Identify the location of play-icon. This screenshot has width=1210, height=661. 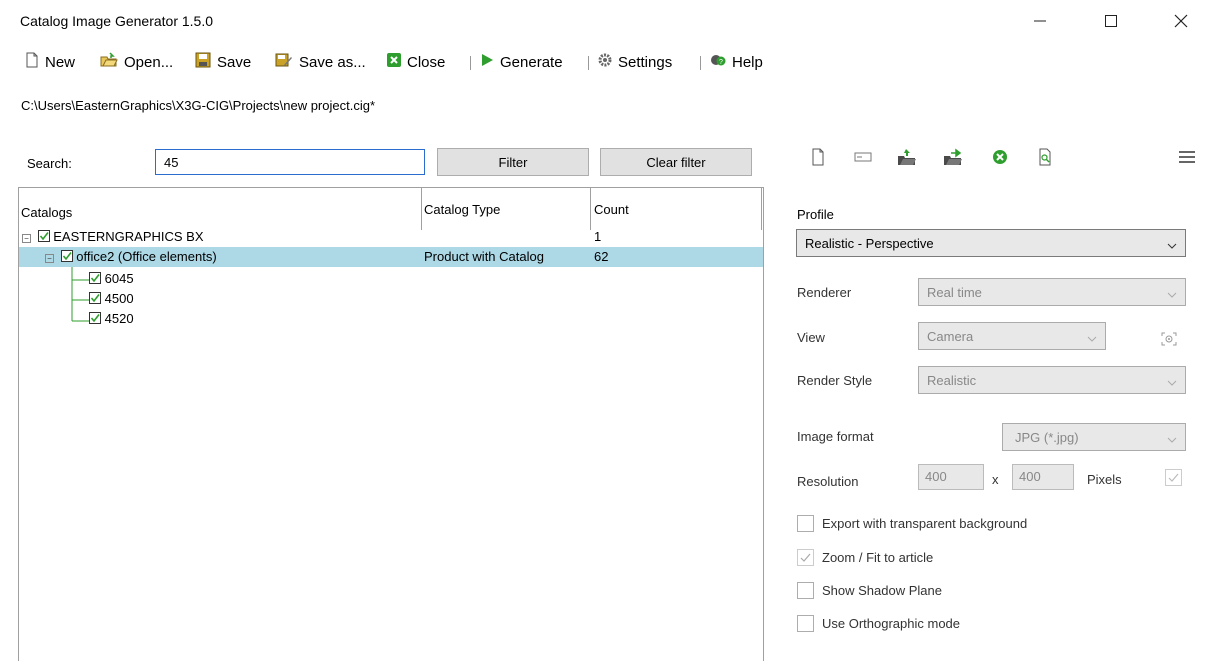
(487, 62).